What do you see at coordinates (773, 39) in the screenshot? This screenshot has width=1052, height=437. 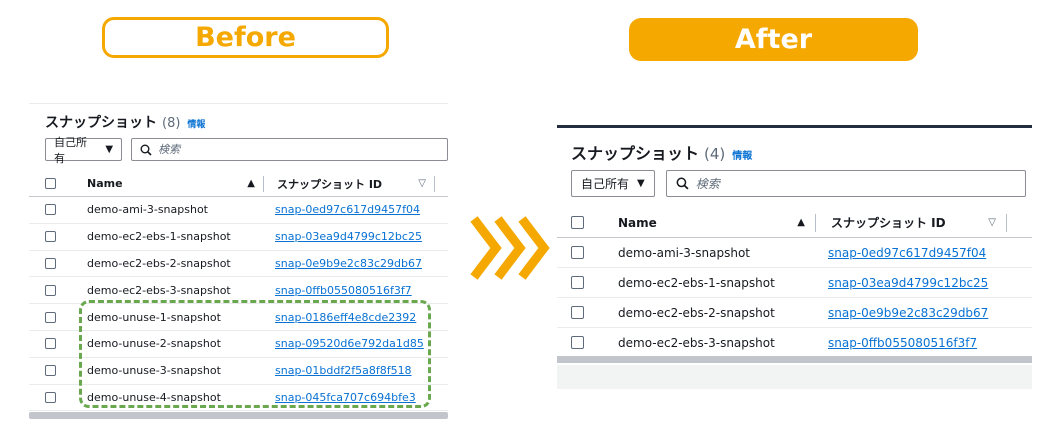 I see `after-label: After` at bounding box center [773, 39].